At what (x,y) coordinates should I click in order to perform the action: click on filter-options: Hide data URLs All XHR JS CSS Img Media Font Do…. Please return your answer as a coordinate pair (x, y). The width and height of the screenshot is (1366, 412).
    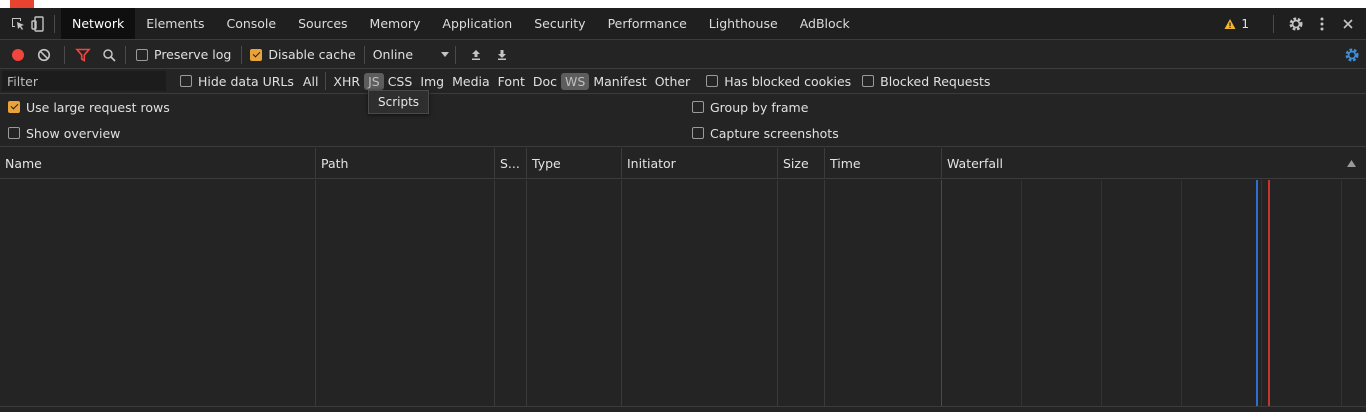
    Looking at the image, I should click on (585, 81).